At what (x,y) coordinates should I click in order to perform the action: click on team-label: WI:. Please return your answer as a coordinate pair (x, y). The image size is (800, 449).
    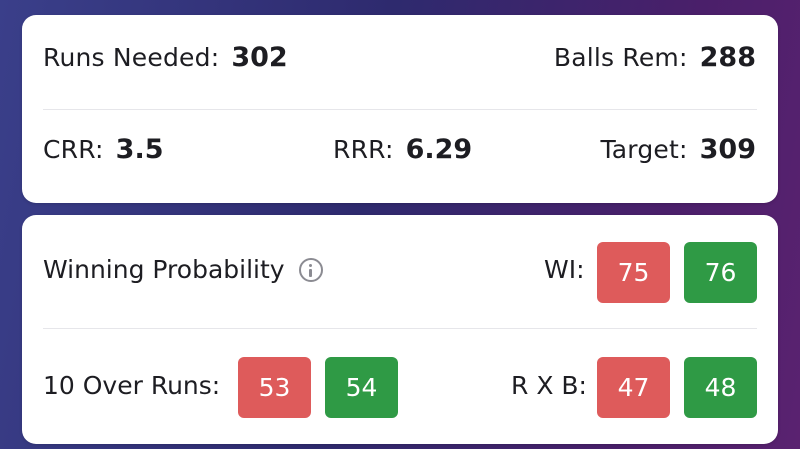
    Looking at the image, I should click on (564, 269).